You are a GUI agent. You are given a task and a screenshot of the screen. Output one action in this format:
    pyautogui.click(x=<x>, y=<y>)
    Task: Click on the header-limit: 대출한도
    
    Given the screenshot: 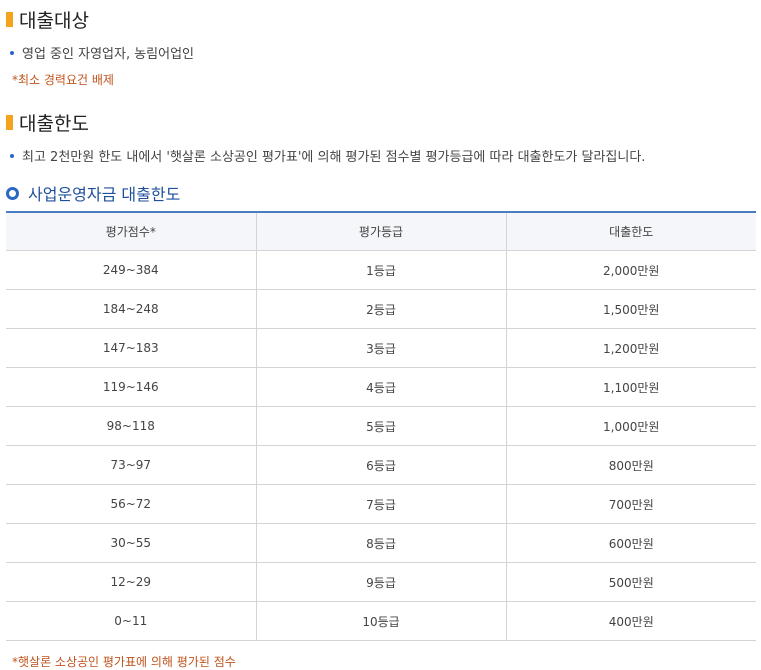 What is the action you would take?
    pyautogui.click(x=630, y=231)
    